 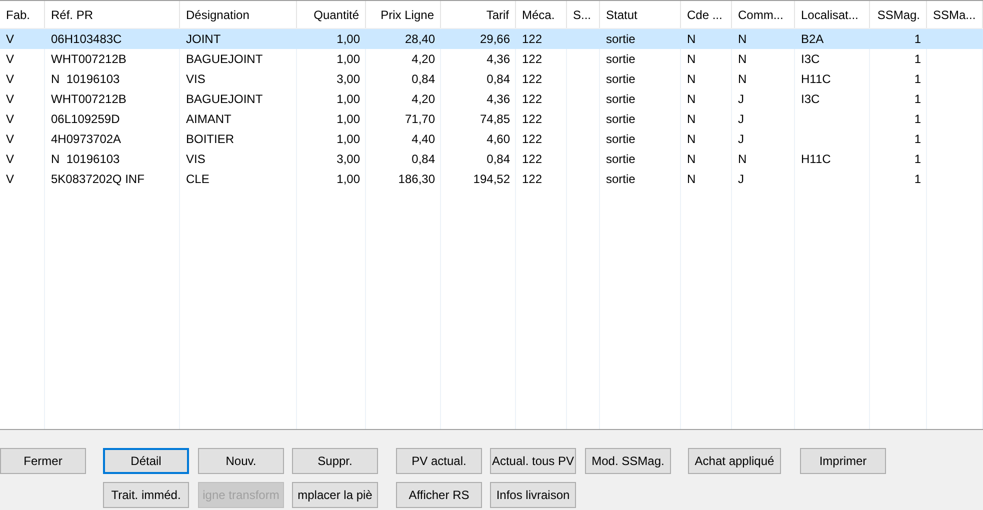 I want to click on table-cell-text: 4,40, so click(x=423, y=139).